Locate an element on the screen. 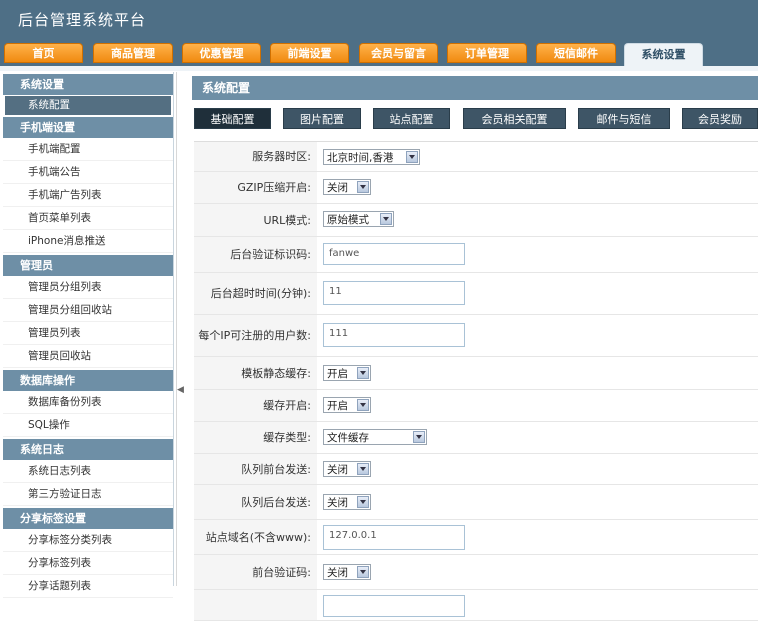 The width and height of the screenshot is (758, 621). field-label: 每个IP可注册的用户数: is located at coordinates (255, 335).